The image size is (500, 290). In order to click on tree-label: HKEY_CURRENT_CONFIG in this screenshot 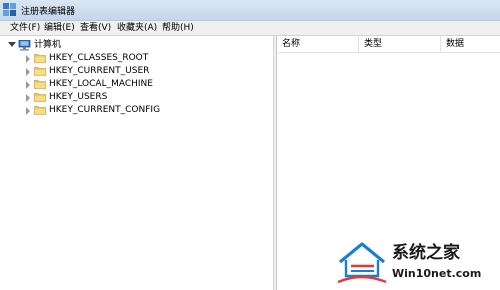, I will do `click(105, 110)`.